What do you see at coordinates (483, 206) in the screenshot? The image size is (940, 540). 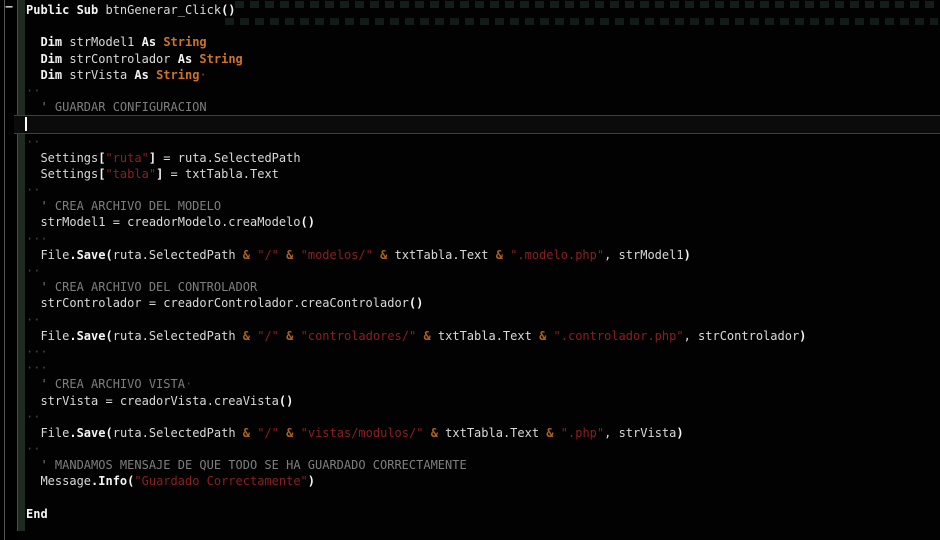 I see `code-line: ' CREA ARCHIVO DEL MODELO` at bounding box center [483, 206].